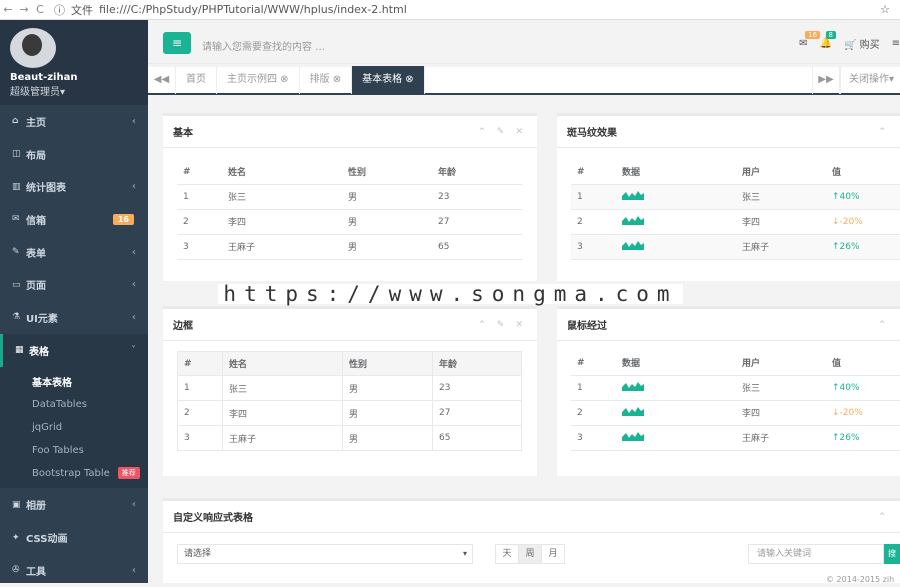 The image size is (900, 587). What do you see at coordinates (830, 35) in the screenshot?
I see `bell-count-badge: 8` at bounding box center [830, 35].